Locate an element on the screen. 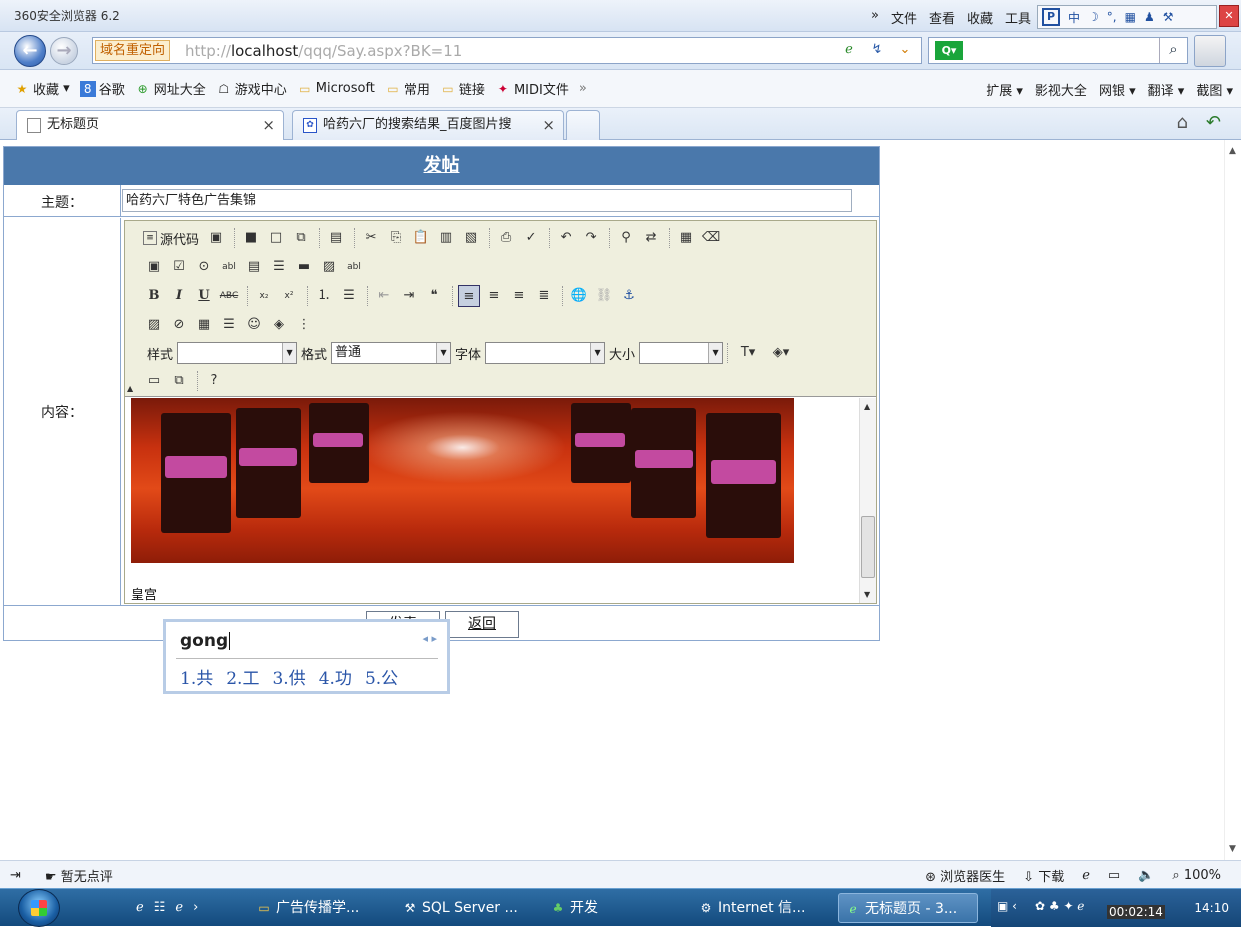 The image size is (1241, 927). wrench-icon: ⚒ is located at coordinates (1168, 17).